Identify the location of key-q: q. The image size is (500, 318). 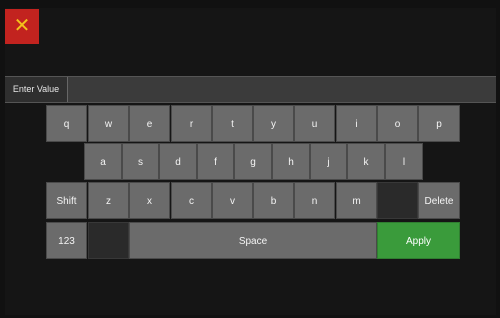
(66, 123).